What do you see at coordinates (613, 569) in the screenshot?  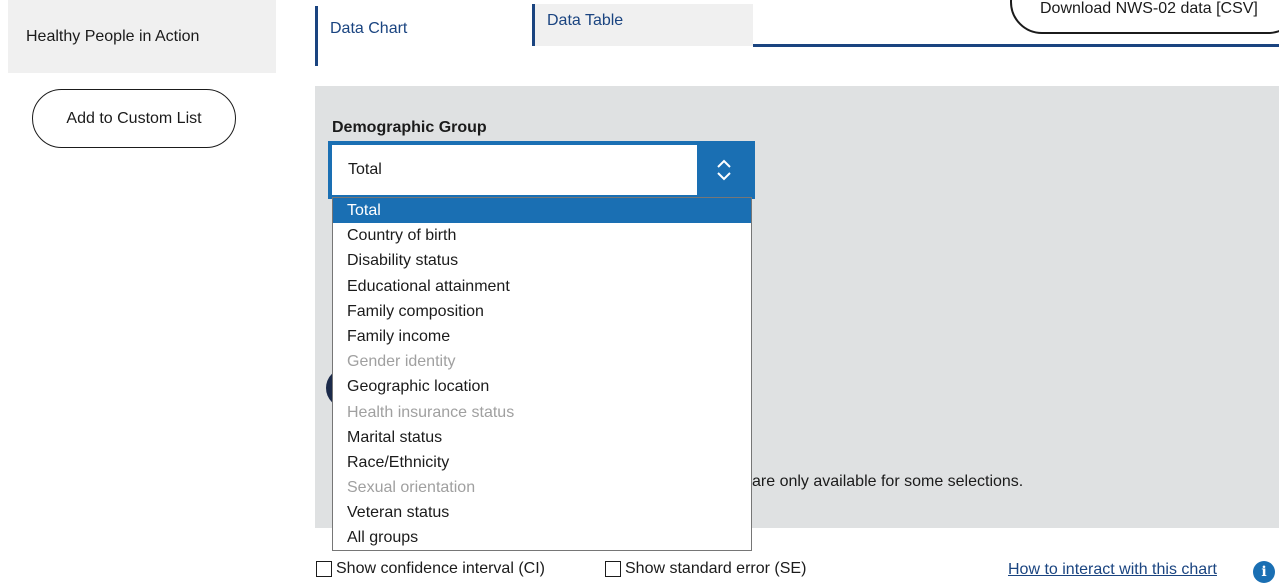 I see `se-checkbox` at bounding box center [613, 569].